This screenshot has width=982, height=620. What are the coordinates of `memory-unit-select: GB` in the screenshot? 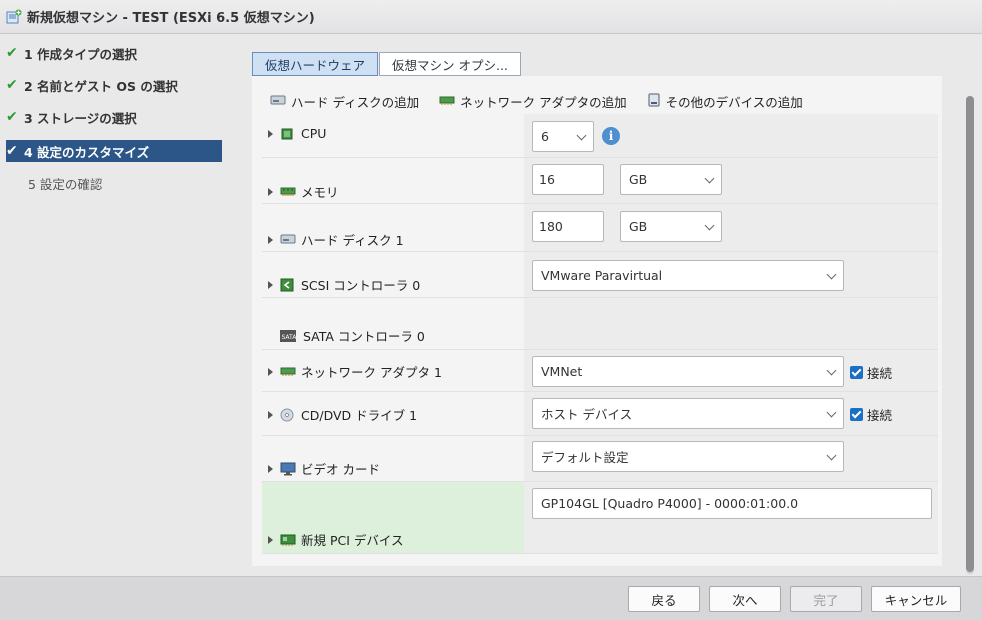 It's located at (671, 179).